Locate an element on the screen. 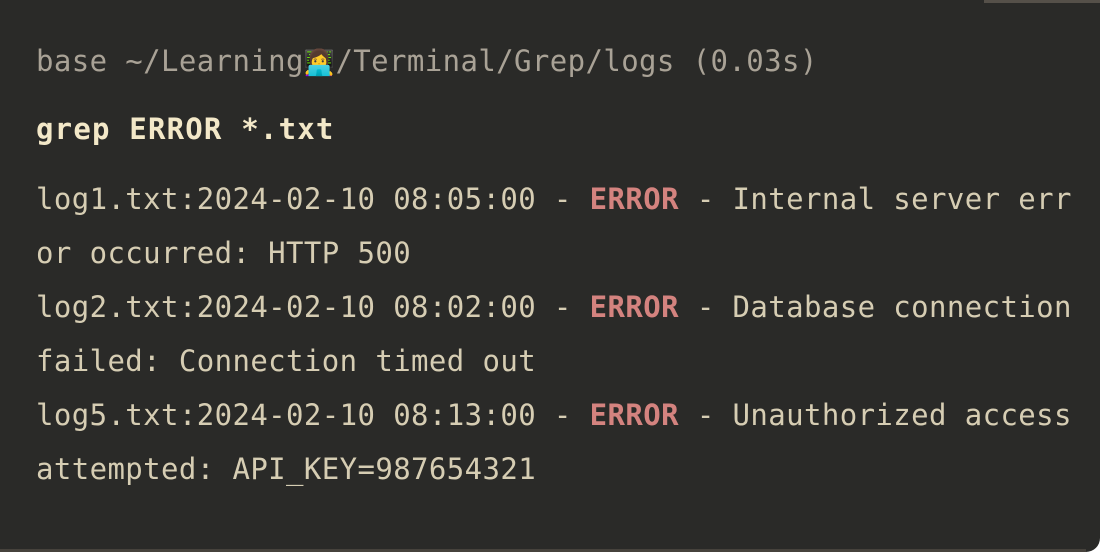 The width and height of the screenshot is (1100, 552). command-duration: (0.03s) is located at coordinates (755, 61).